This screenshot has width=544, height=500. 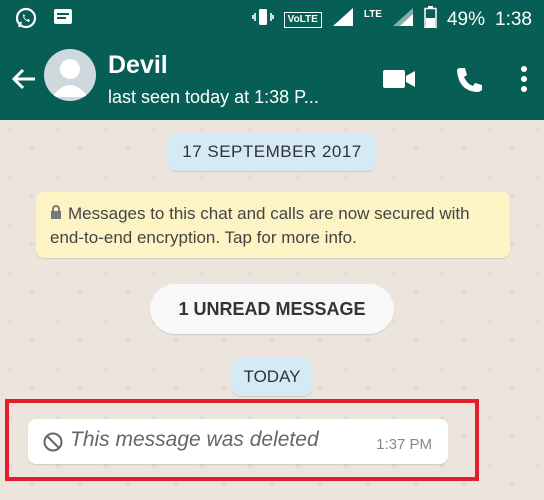 I want to click on lock-icon, so click(x=56, y=214).